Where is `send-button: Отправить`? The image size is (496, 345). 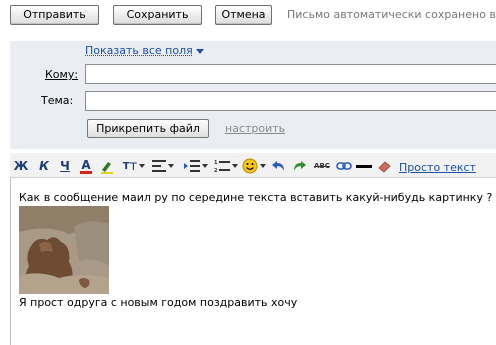
send-button: Отправить is located at coordinates (54, 15).